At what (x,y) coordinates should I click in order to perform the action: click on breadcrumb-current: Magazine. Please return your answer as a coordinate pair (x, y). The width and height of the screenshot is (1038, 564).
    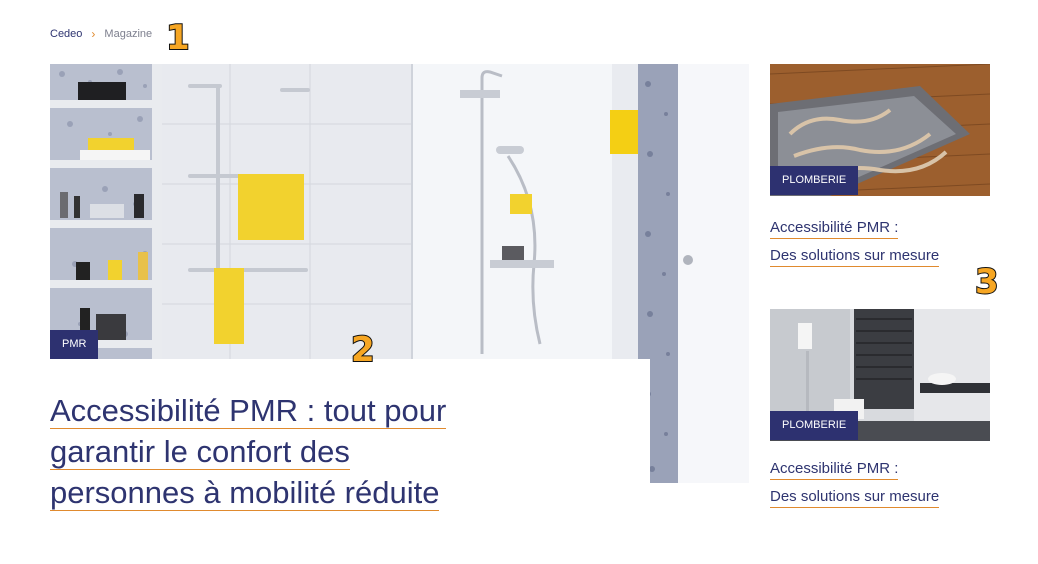
    Looking at the image, I should click on (128, 34).